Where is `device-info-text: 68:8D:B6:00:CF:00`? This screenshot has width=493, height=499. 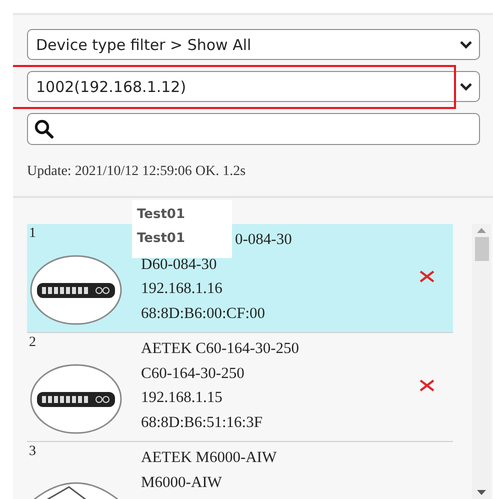
device-info-text: 68:8D:B6:00:CF:00 is located at coordinates (203, 314).